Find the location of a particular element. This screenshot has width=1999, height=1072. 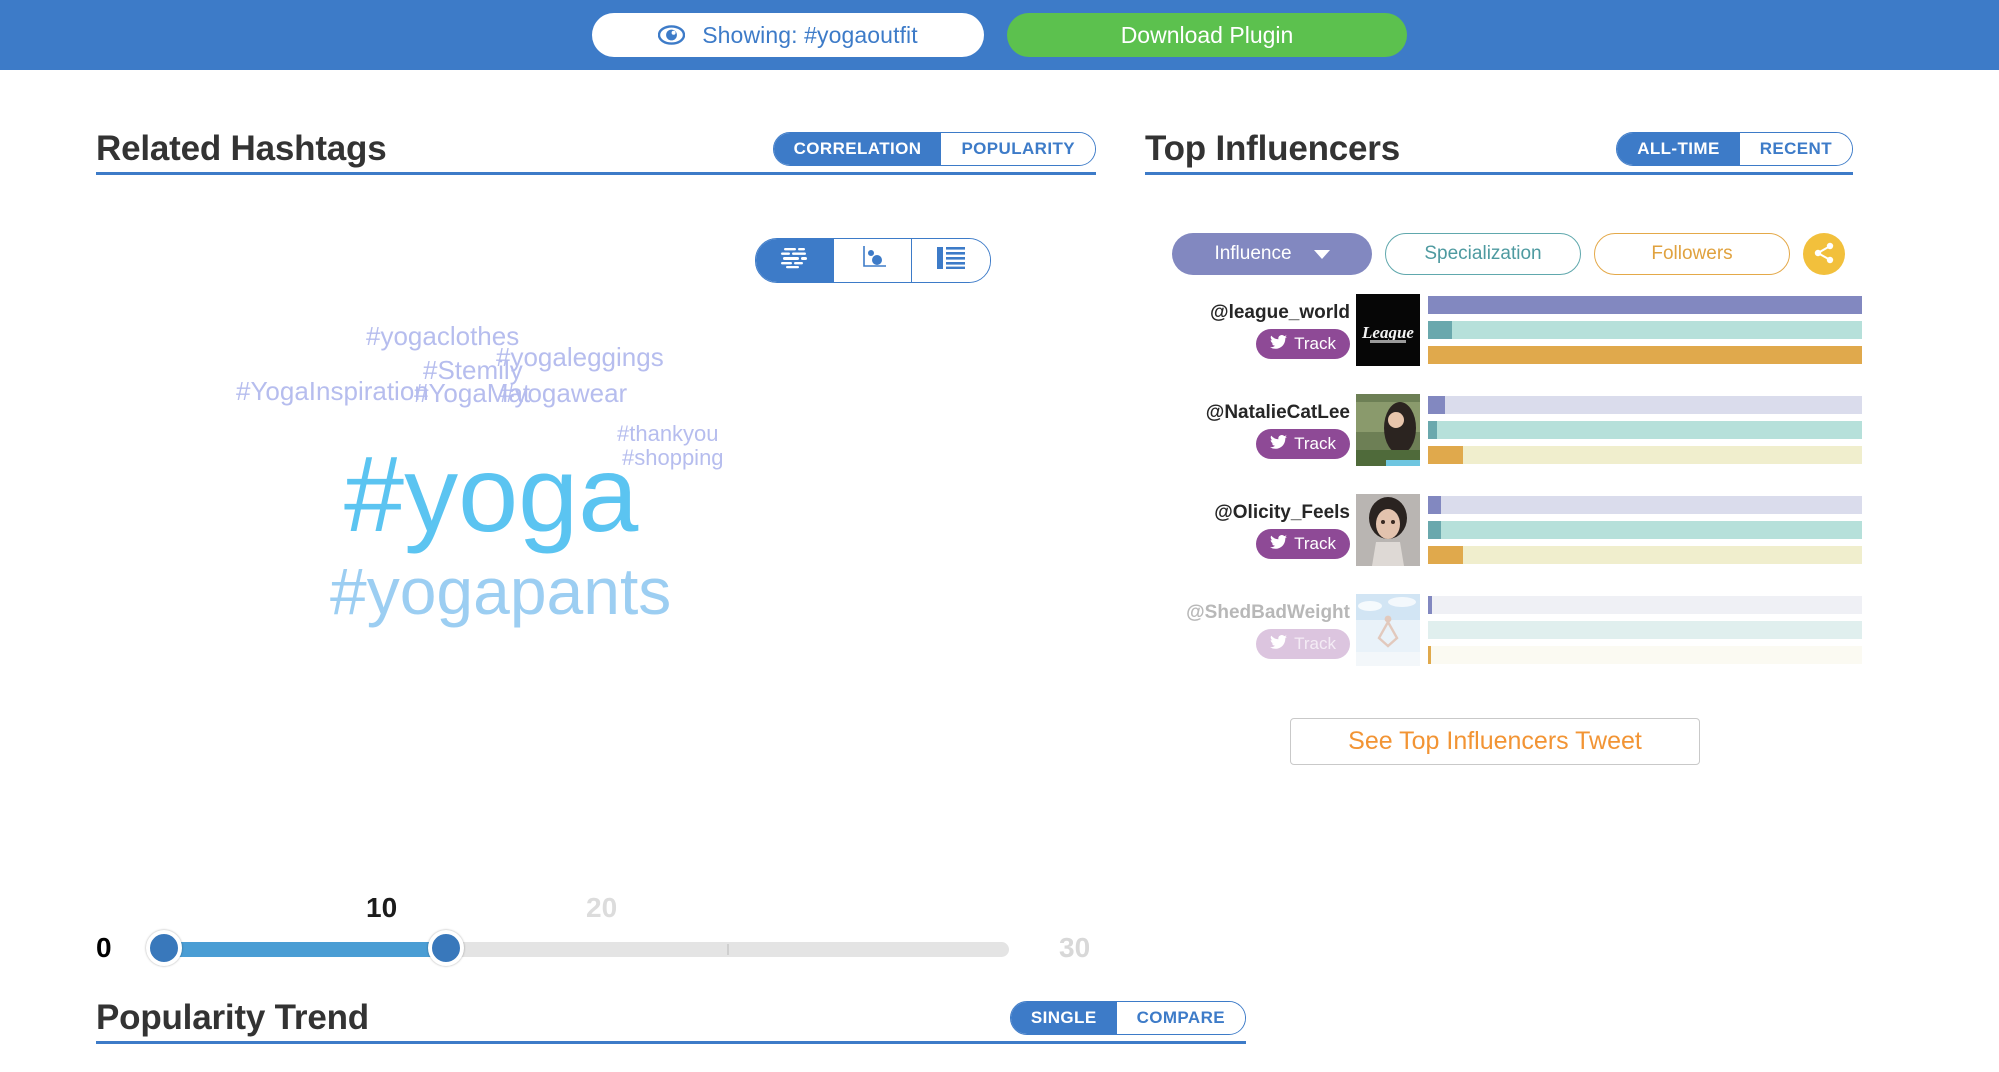

see-top-influencers-tweet-button: See Top Influencers Tweet is located at coordinates (1495, 741).